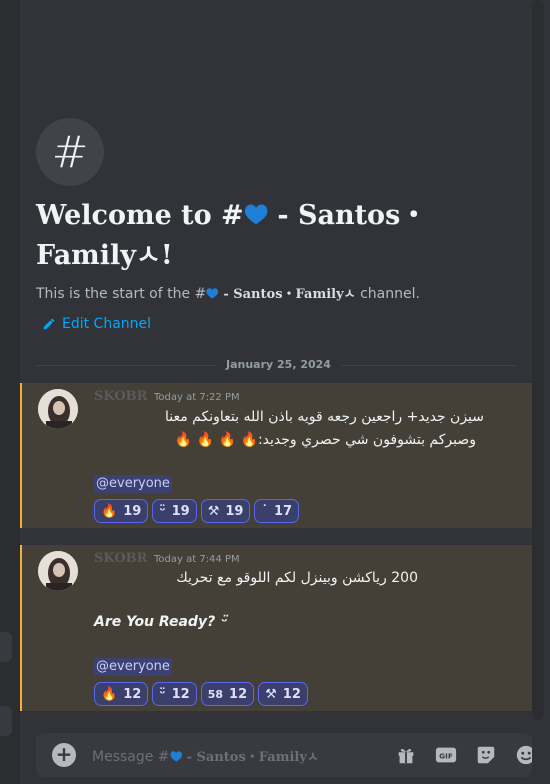 The width and height of the screenshot is (550, 784). I want to click on gif-icon: GIF, so click(446, 755).